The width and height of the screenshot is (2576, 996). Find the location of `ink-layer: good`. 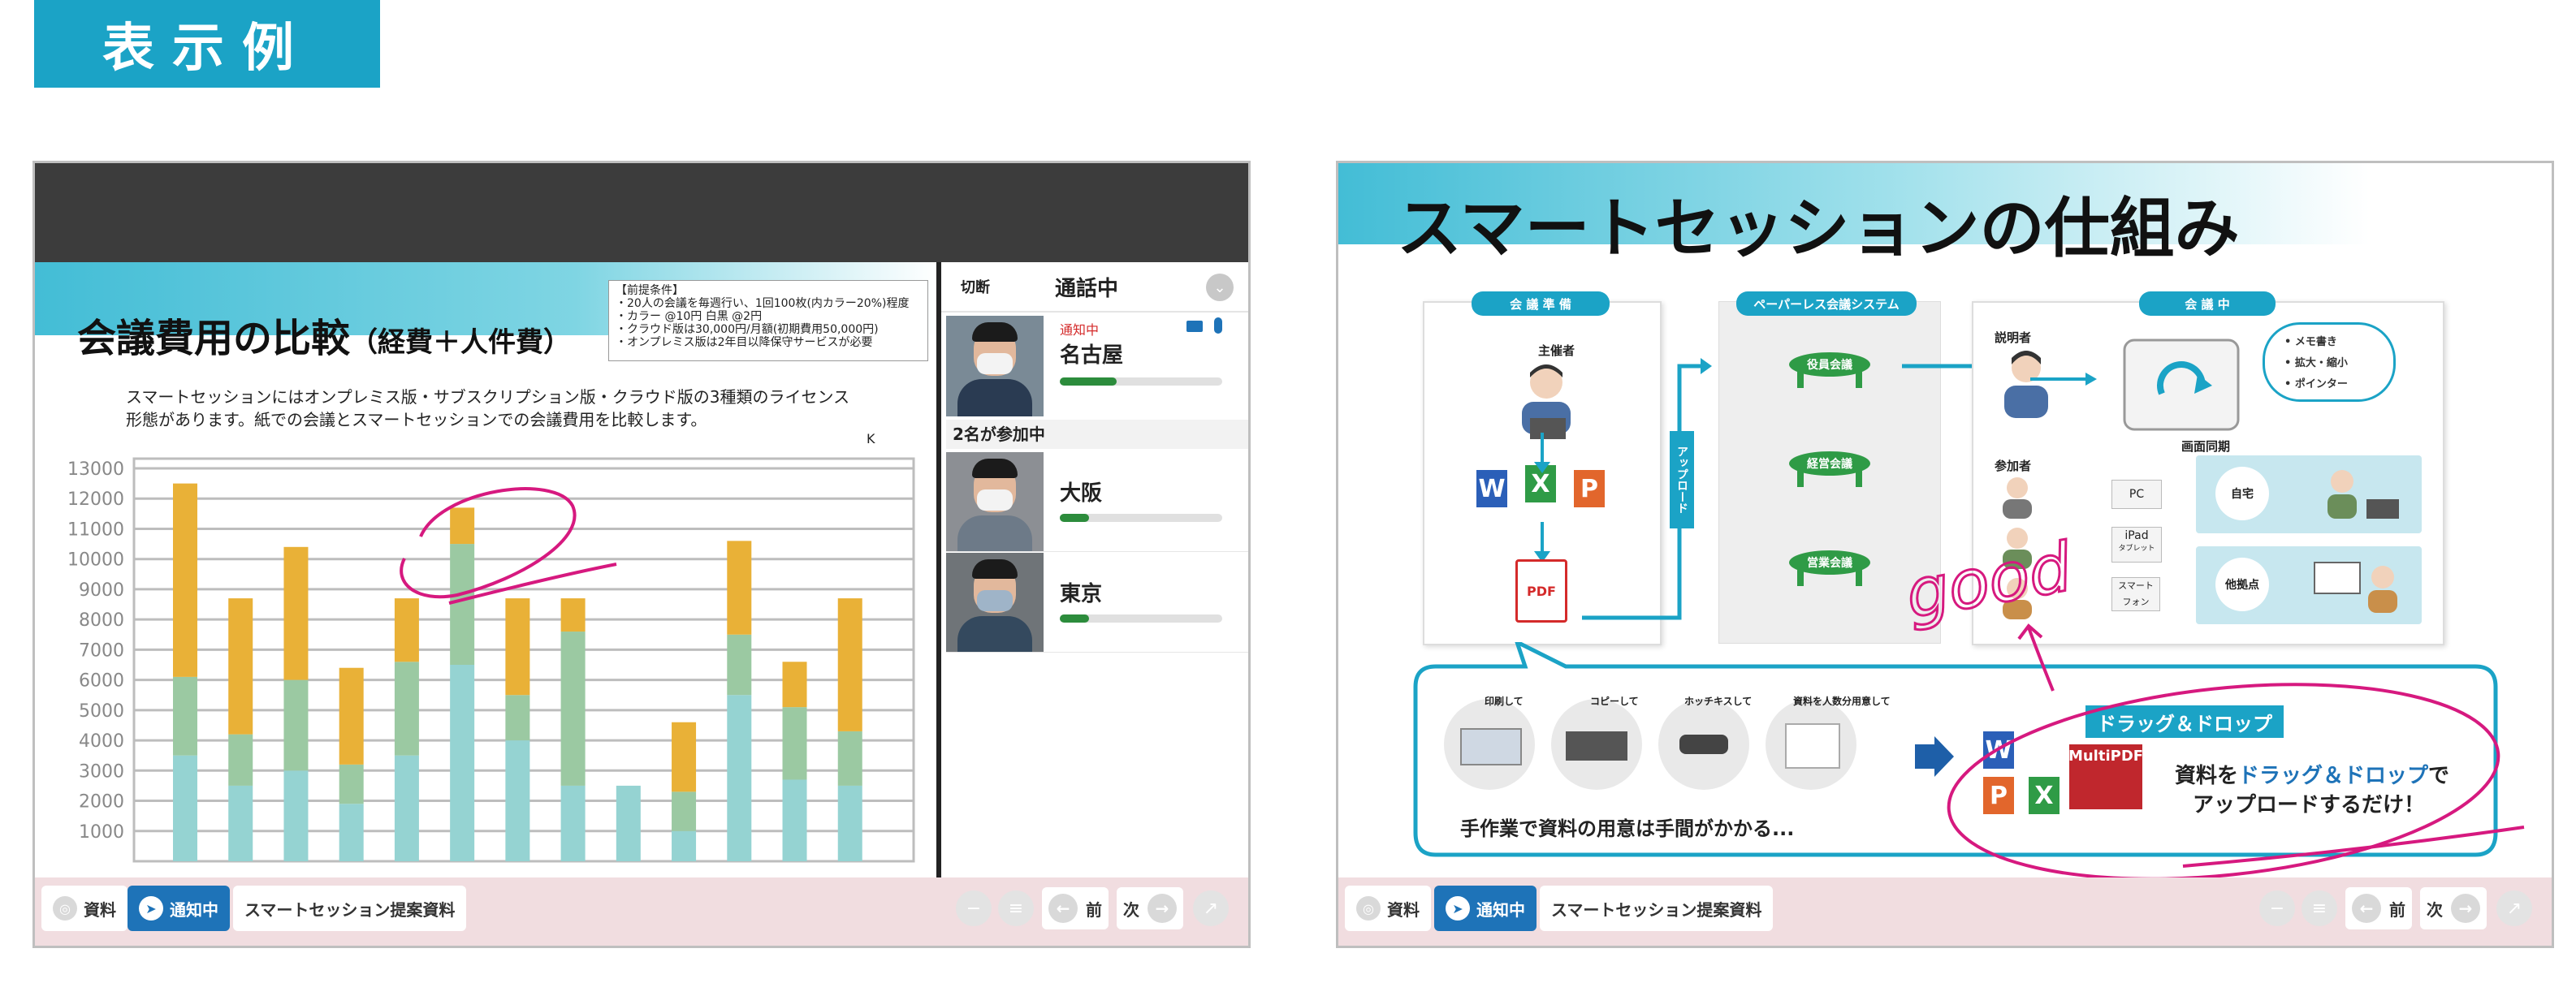

ink-layer: good is located at coordinates (2212, 702).